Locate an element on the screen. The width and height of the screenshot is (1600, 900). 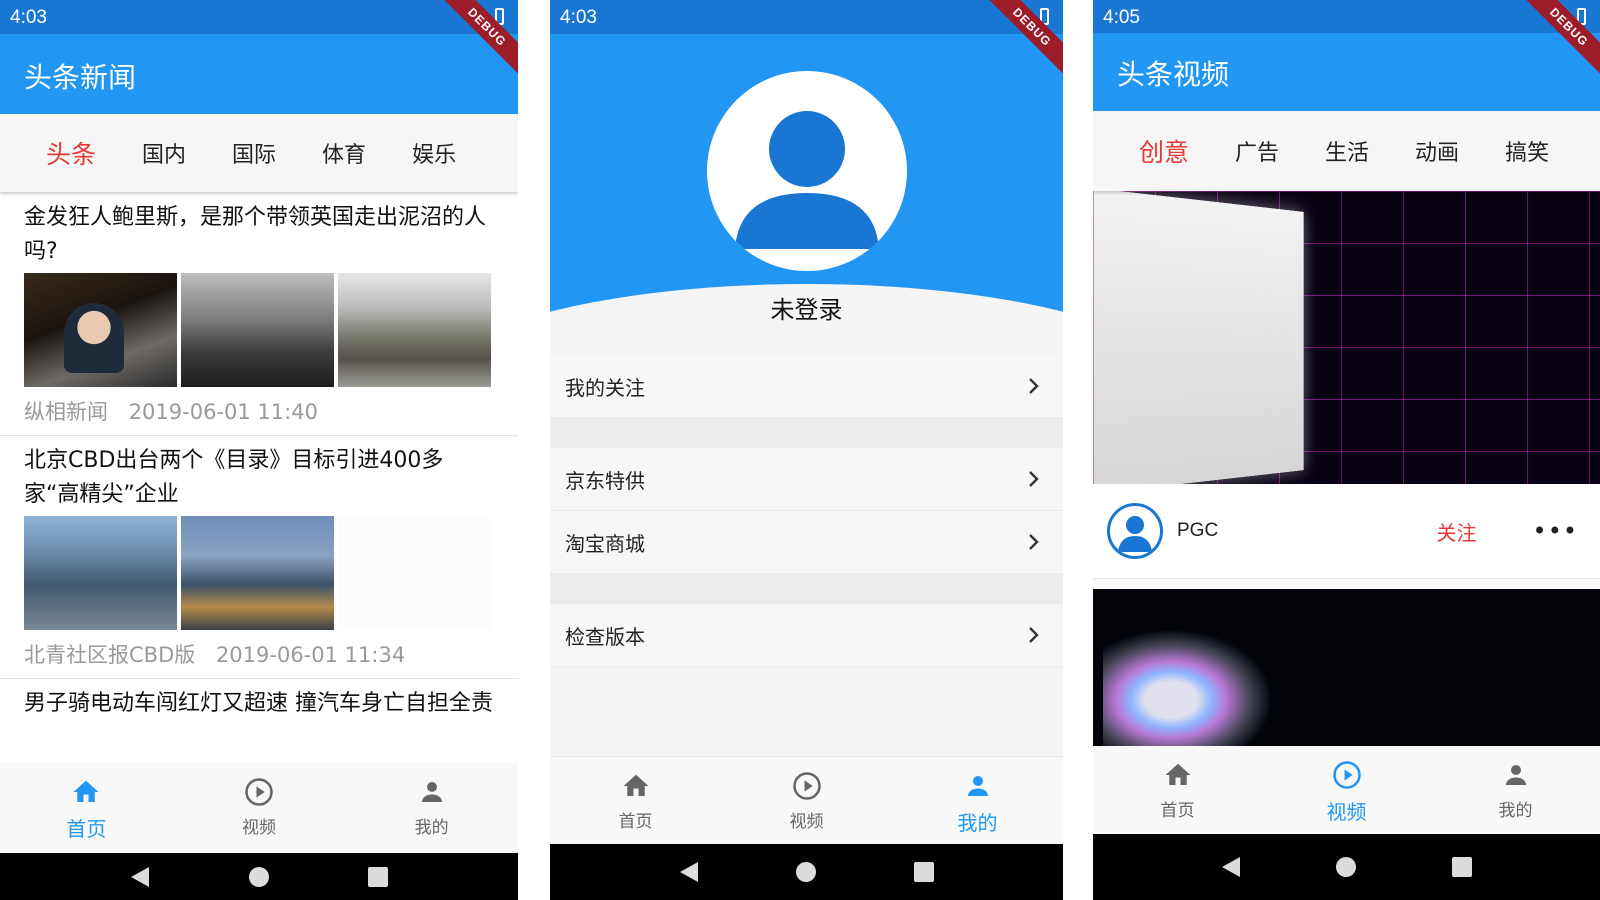
author-name: PGC is located at coordinates (1197, 531).